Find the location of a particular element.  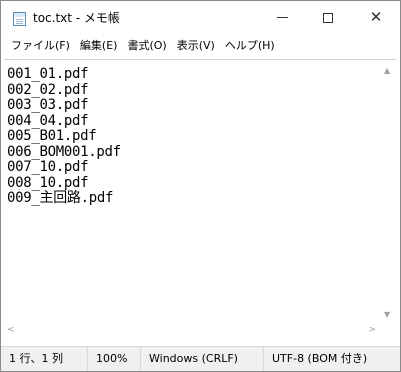

text-line: 003_03.pdf is located at coordinates (48, 105).